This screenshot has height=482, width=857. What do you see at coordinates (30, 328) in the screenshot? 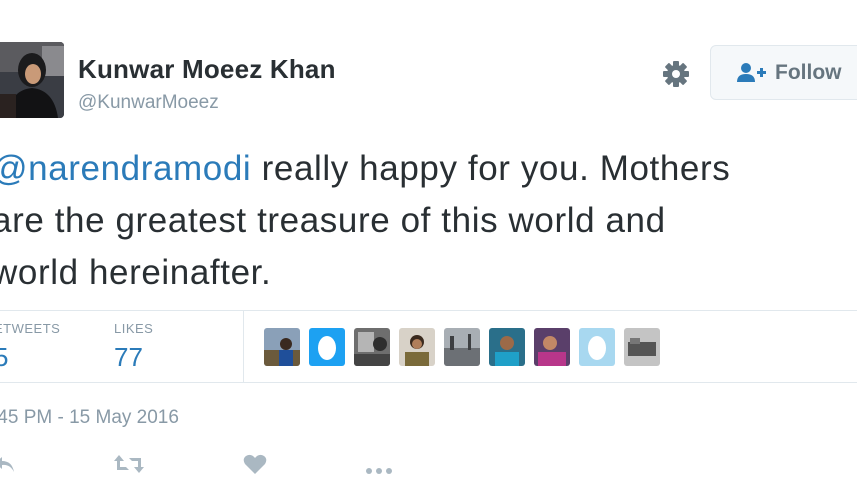
I see `retweets-label: ETWEETS` at bounding box center [30, 328].